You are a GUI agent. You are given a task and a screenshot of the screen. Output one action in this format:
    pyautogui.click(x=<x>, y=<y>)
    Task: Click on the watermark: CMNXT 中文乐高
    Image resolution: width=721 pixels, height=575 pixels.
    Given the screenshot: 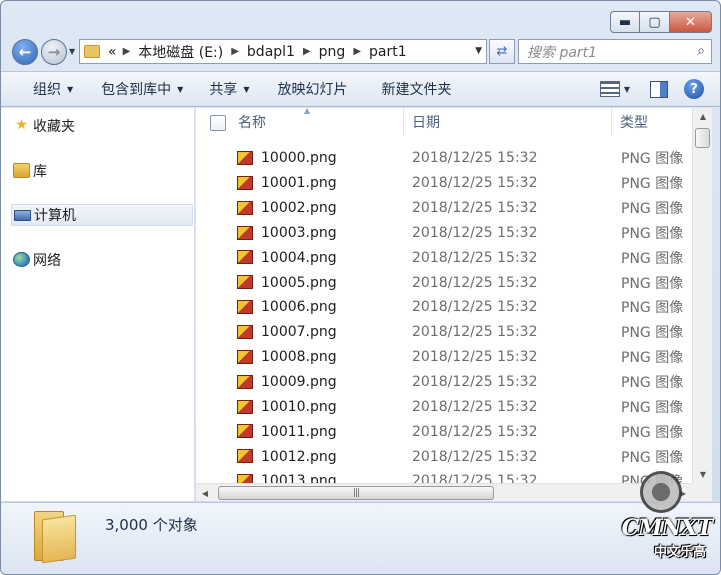 What is the action you would take?
    pyautogui.click(x=665, y=518)
    